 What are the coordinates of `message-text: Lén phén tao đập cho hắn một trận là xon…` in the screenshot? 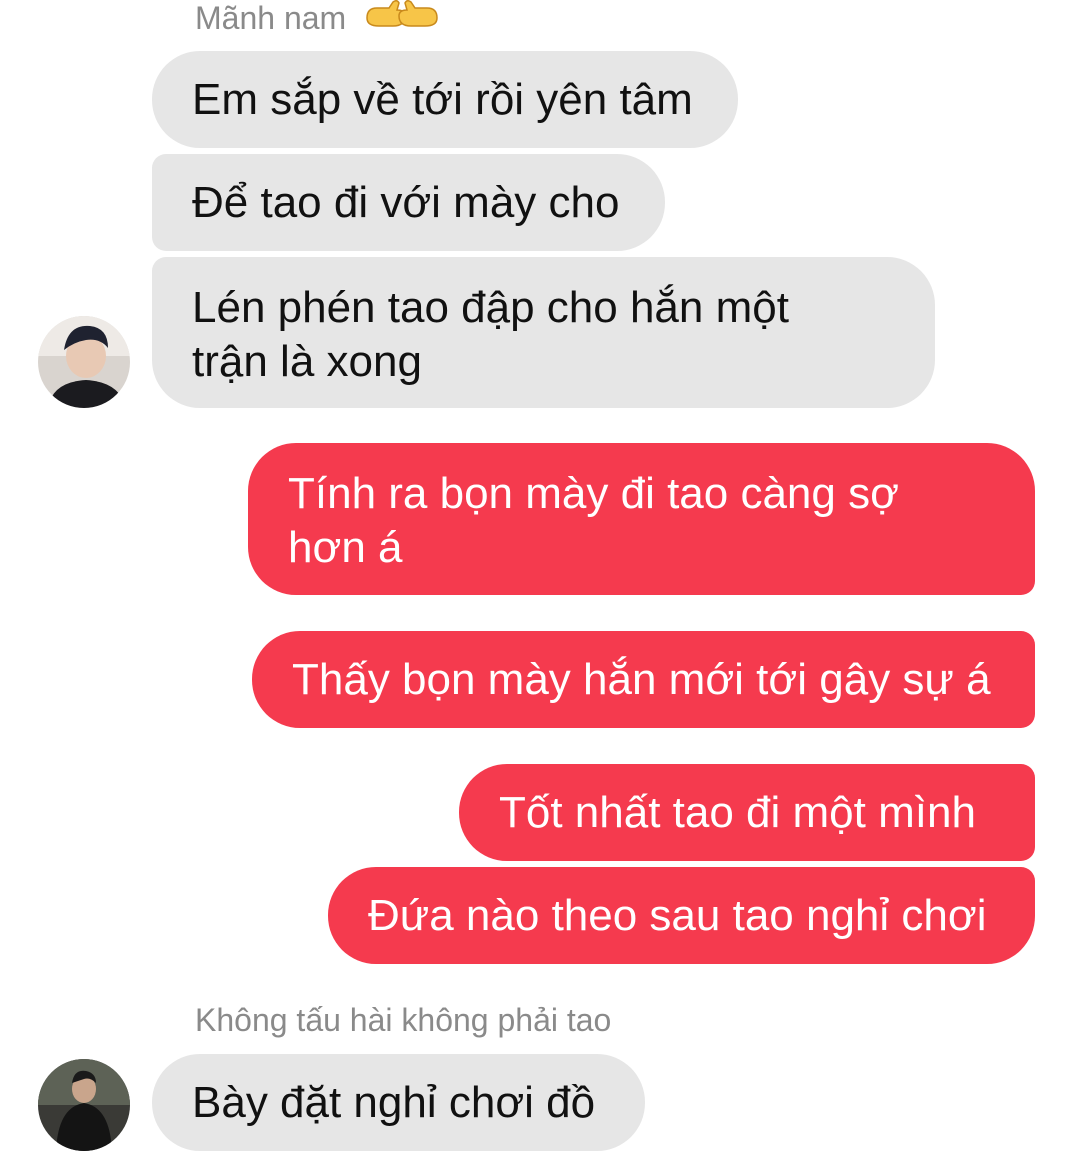 It's located at (490, 334).